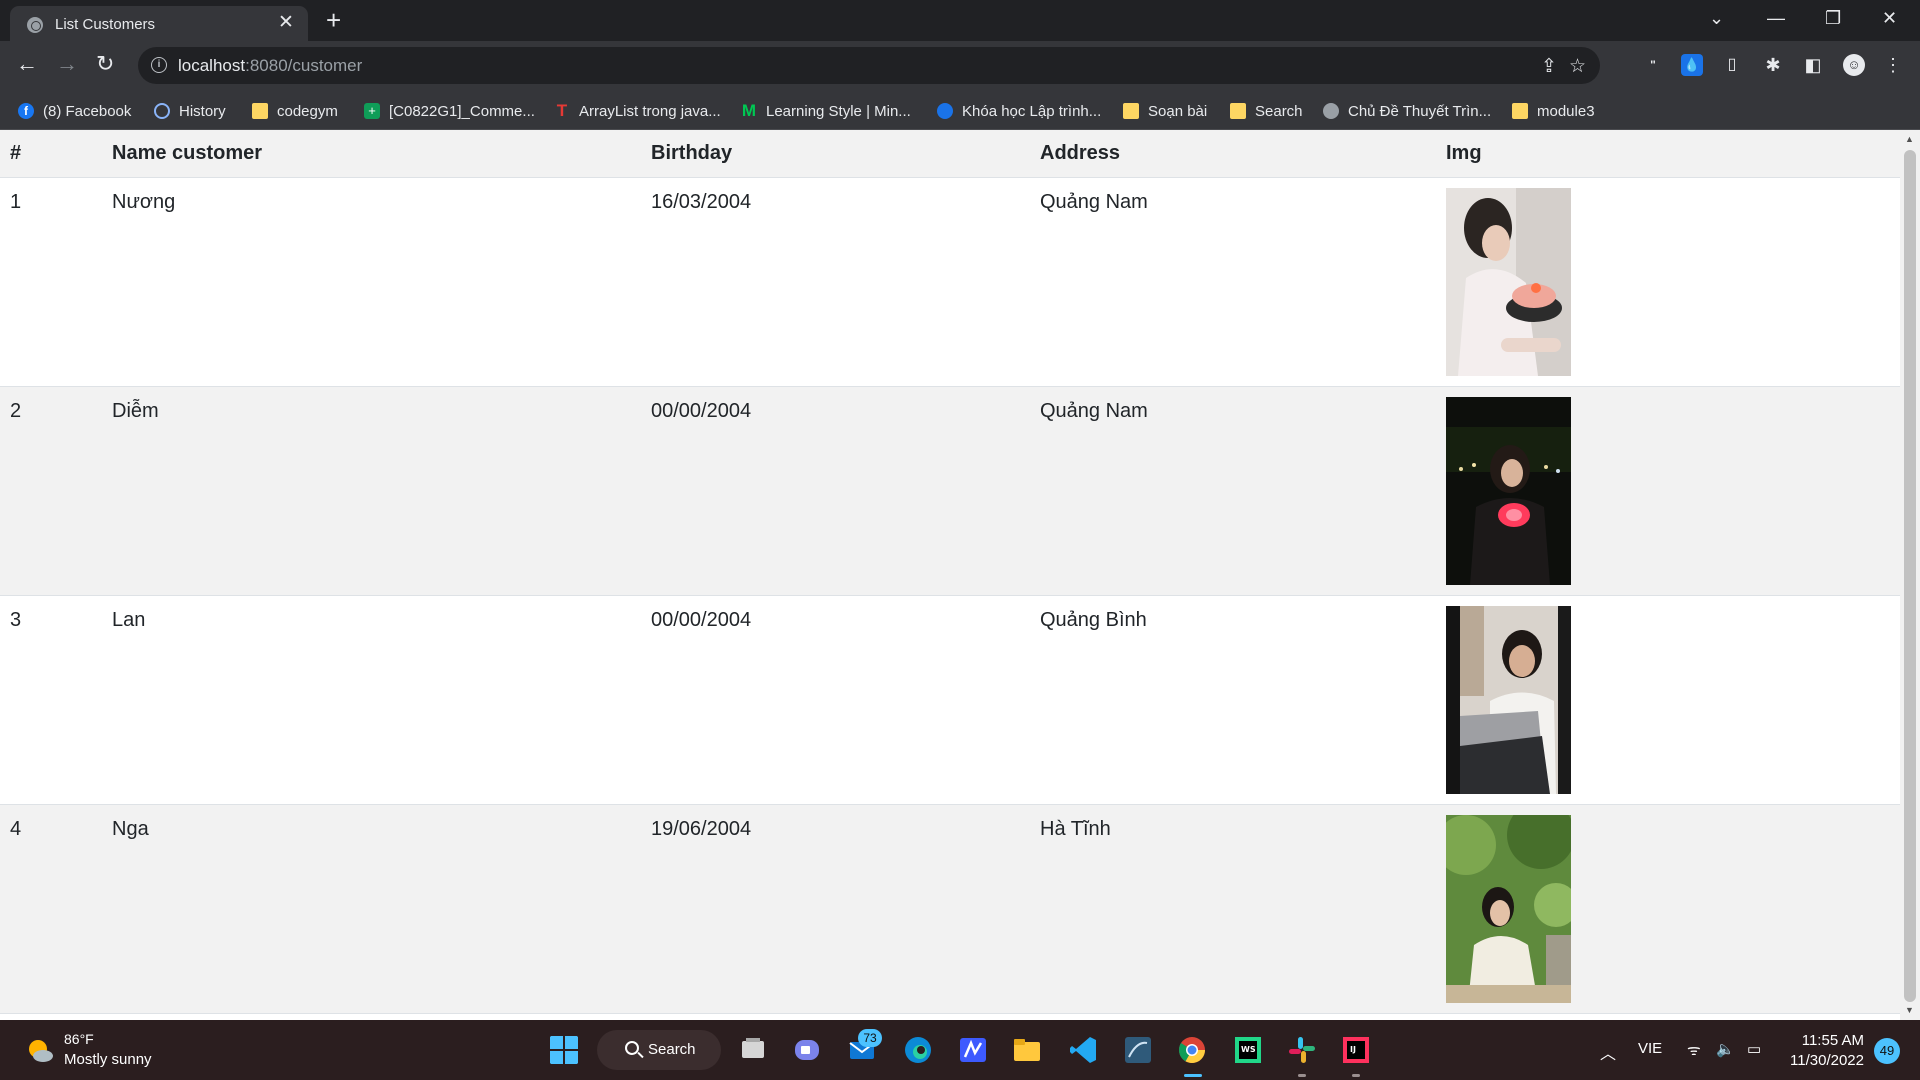  What do you see at coordinates (1776, 18) in the screenshot?
I see `minimize-icon: —` at bounding box center [1776, 18].